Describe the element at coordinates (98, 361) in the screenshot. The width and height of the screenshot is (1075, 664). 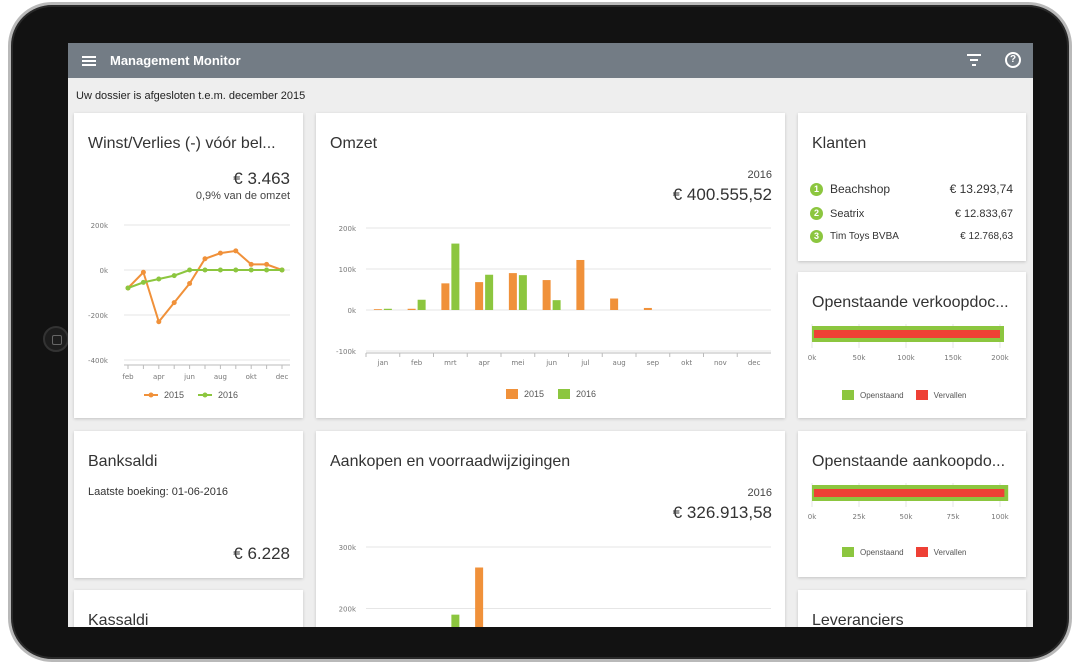
I see `y-tick-label: -400k` at that location.